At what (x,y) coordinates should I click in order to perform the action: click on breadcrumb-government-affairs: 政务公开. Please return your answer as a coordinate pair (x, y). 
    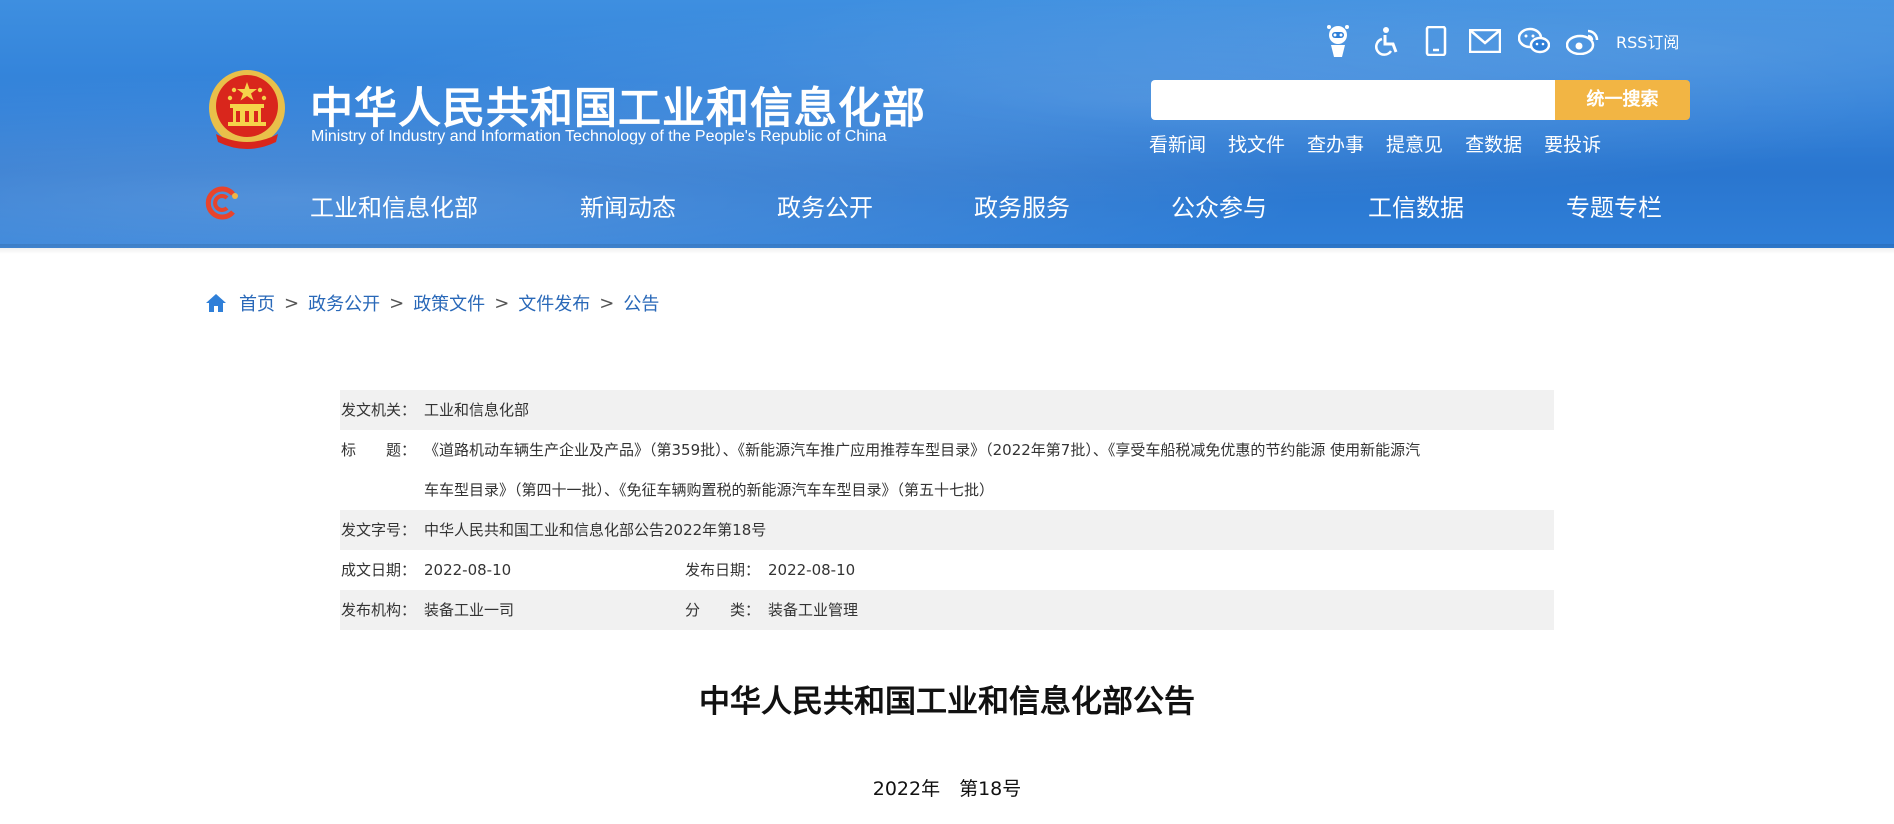
    Looking at the image, I should click on (344, 303).